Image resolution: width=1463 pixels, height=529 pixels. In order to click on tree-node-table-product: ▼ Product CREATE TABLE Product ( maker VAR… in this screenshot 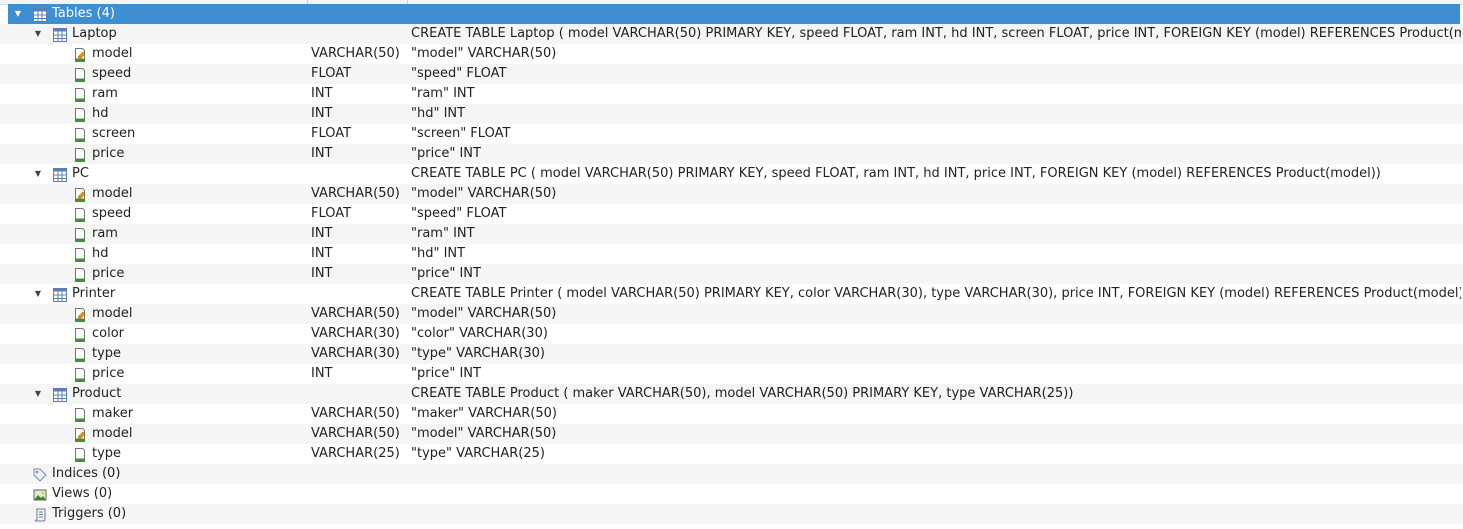, I will do `click(731, 394)`.